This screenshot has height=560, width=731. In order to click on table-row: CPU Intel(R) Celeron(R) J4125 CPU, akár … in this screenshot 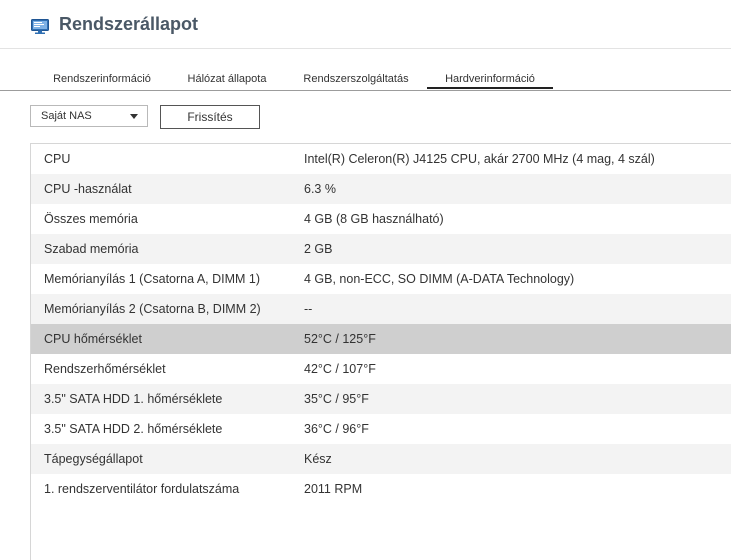, I will do `click(381, 159)`.